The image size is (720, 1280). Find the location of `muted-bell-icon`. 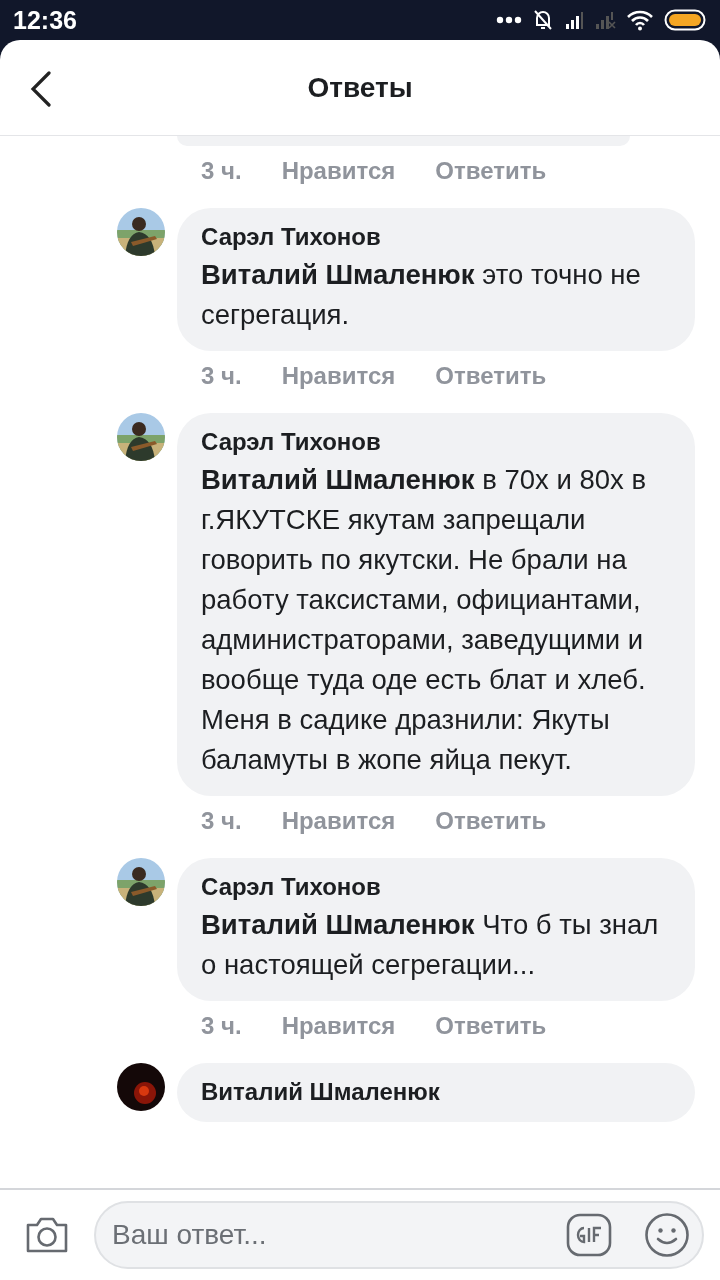

muted-bell-icon is located at coordinates (543, 20).